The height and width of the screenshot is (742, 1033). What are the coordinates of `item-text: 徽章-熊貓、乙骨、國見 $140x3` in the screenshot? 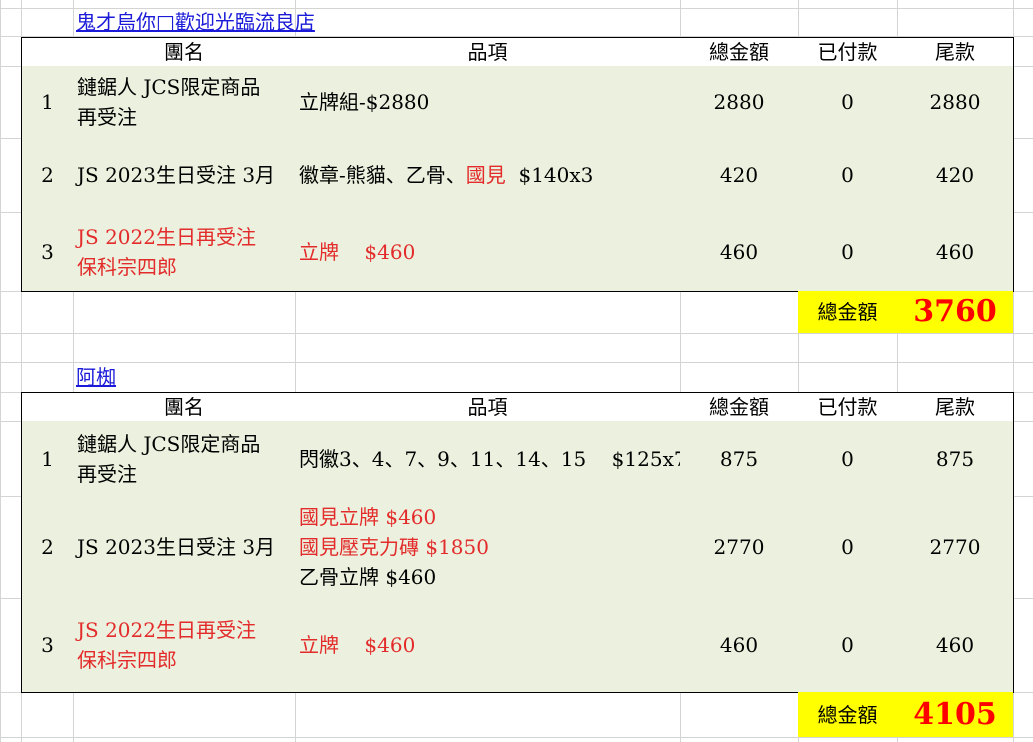 It's located at (446, 175).